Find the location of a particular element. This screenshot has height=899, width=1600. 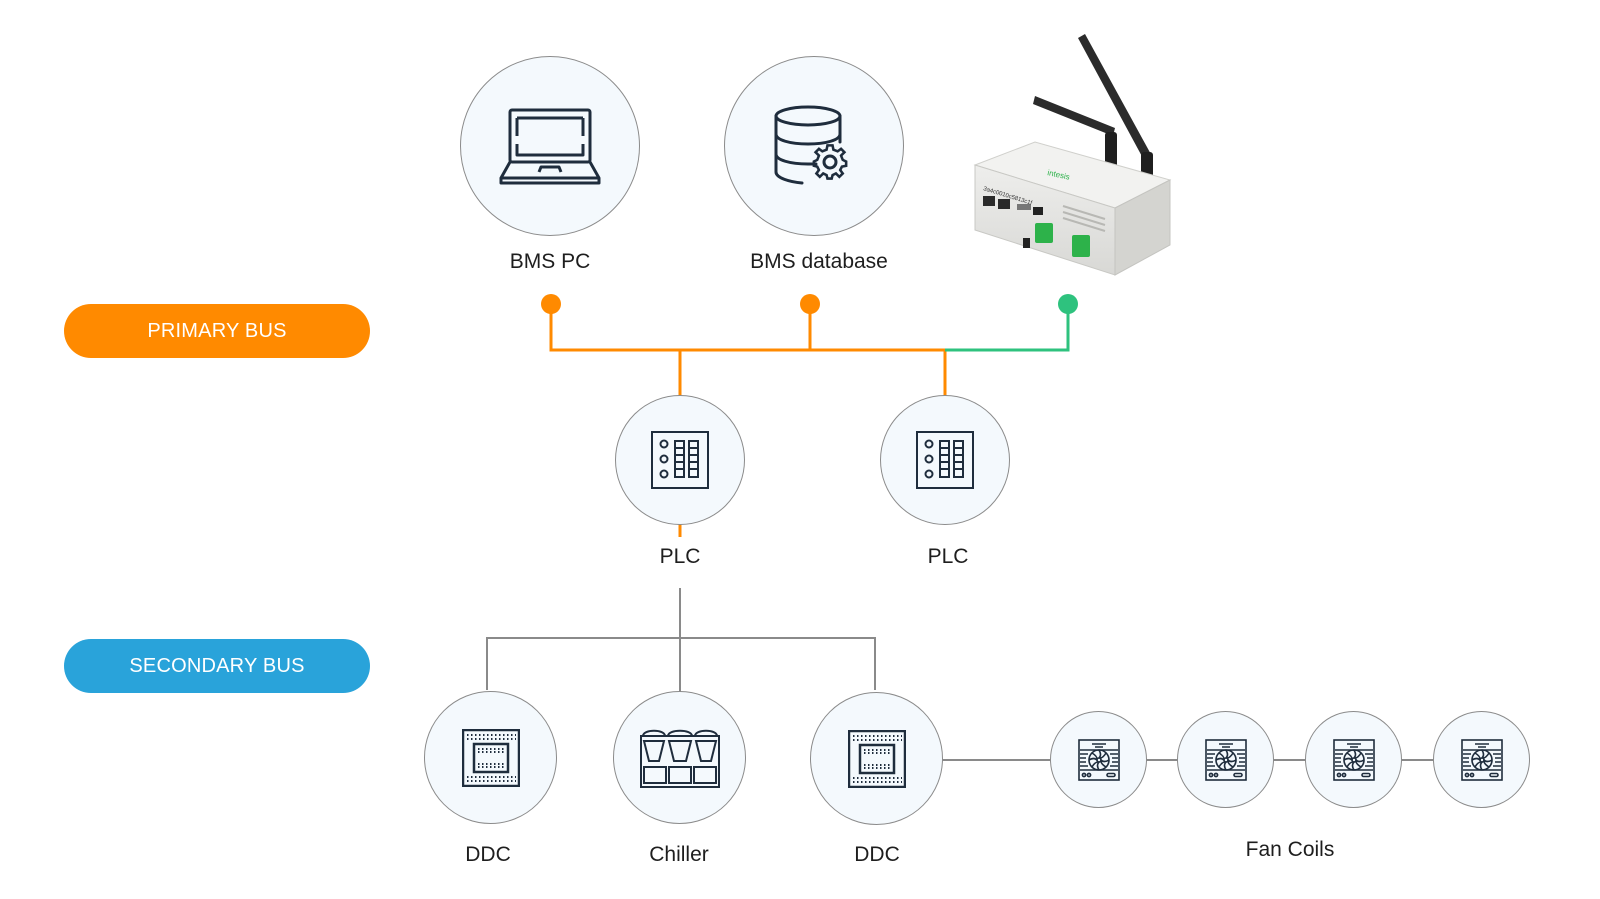

plc-1-label: PLC is located at coordinates (680, 556).